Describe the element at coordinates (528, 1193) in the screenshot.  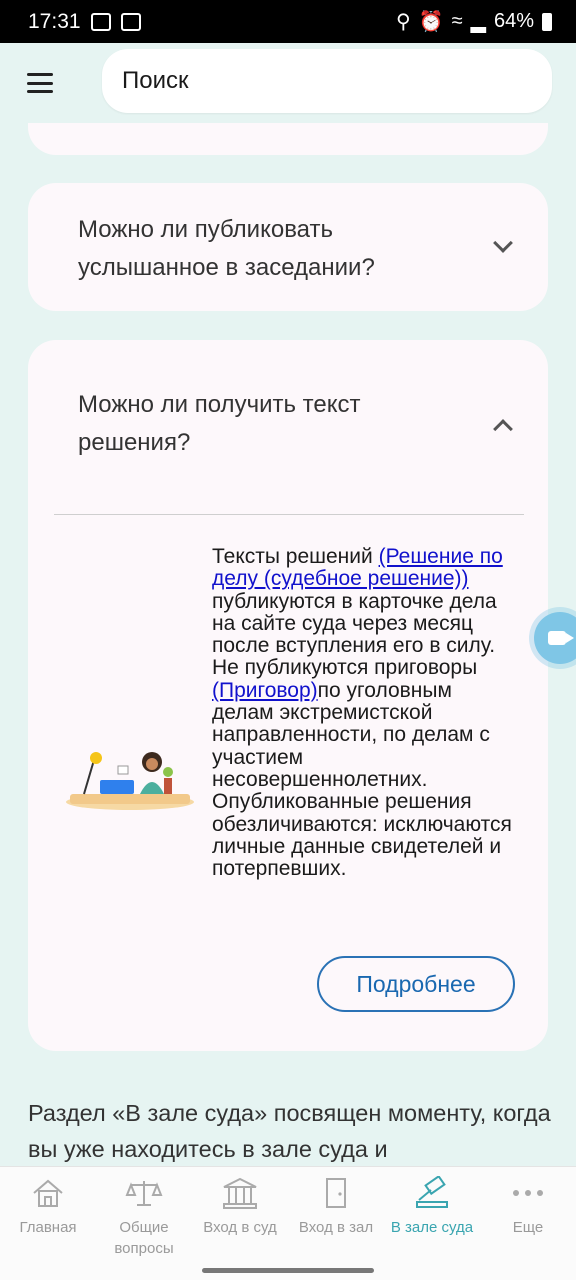
I see `more-icon` at that location.